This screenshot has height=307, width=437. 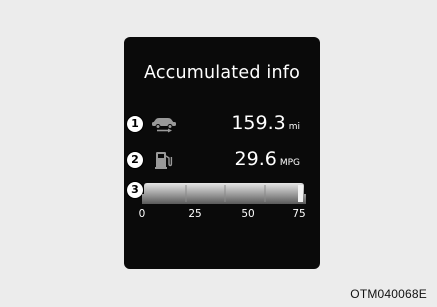 I want to click on scale-label-50: 50, so click(x=248, y=214).